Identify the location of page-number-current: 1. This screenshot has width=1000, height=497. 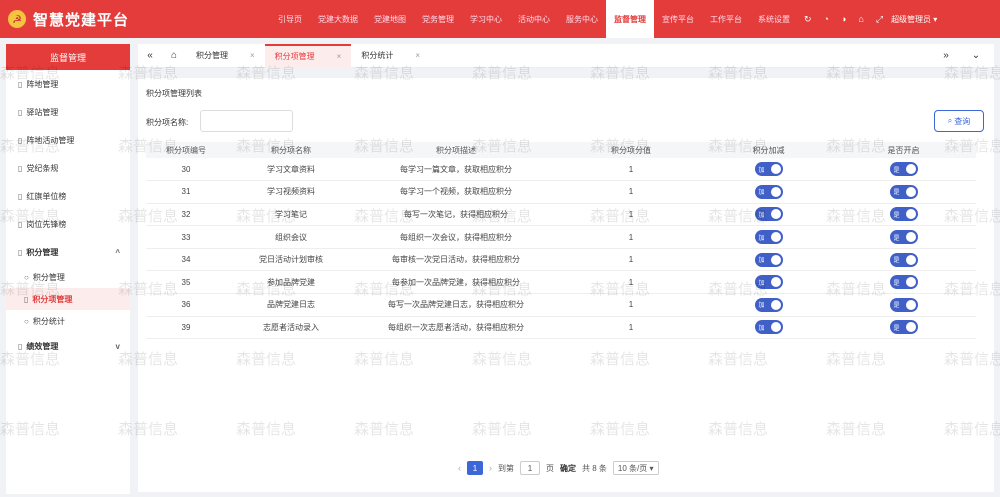
(475, 468).